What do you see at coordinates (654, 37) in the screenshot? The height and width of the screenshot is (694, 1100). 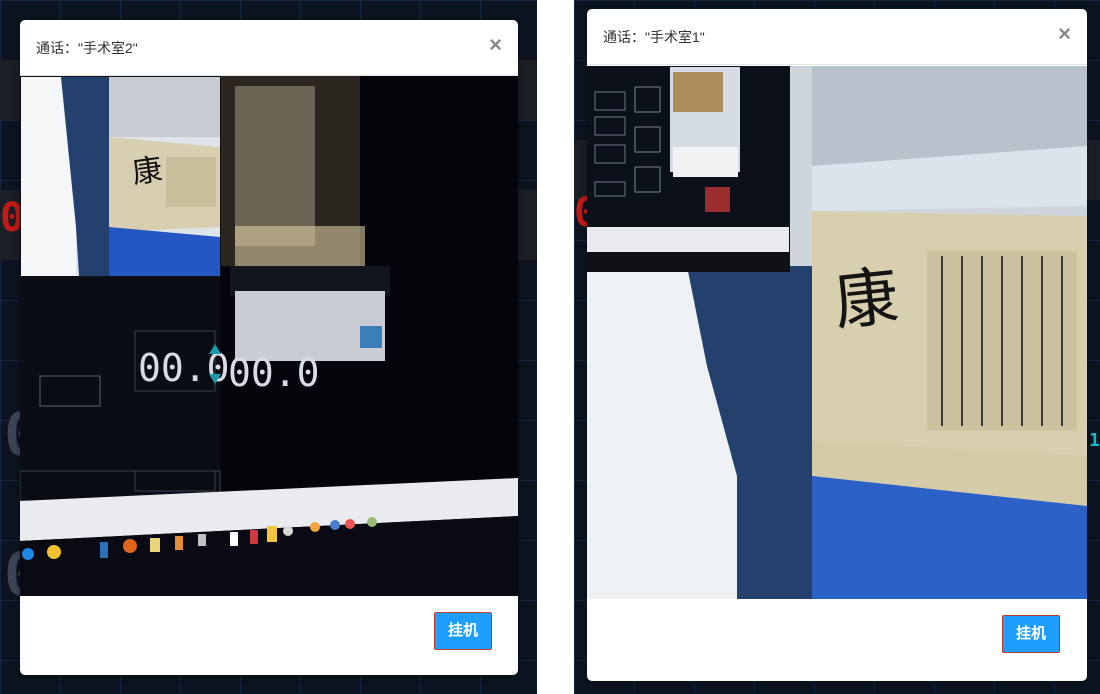 I see `dialog-title: 通话："手术室1"` at bounding box center [654, 37].